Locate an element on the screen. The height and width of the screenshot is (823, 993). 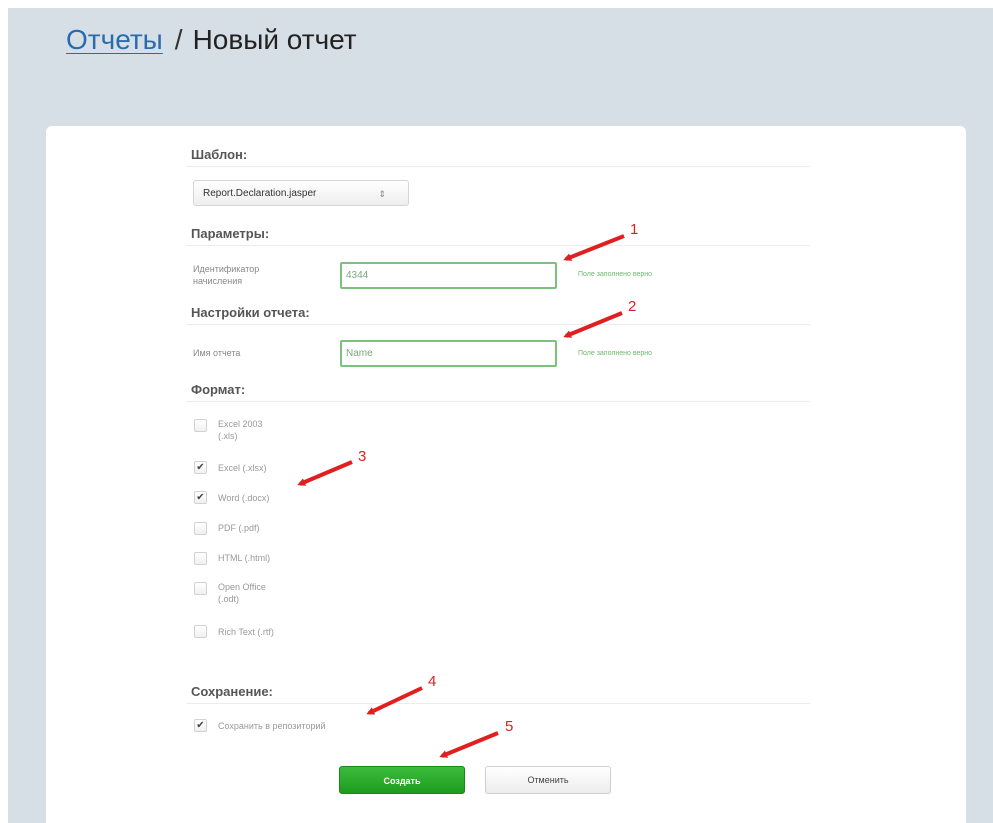
annotation-number-1: 1 is located at coordinates (634, 229).